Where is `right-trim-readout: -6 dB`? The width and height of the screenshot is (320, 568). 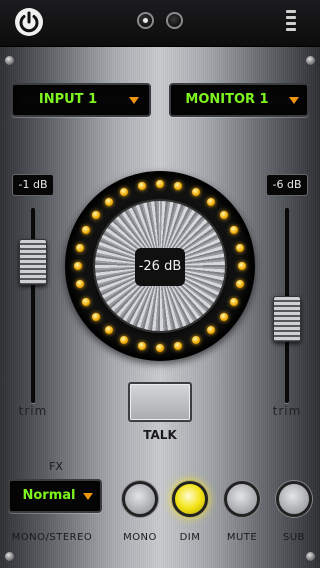 right-trim-readout: -6 dB is located at coordinates (287, 185).